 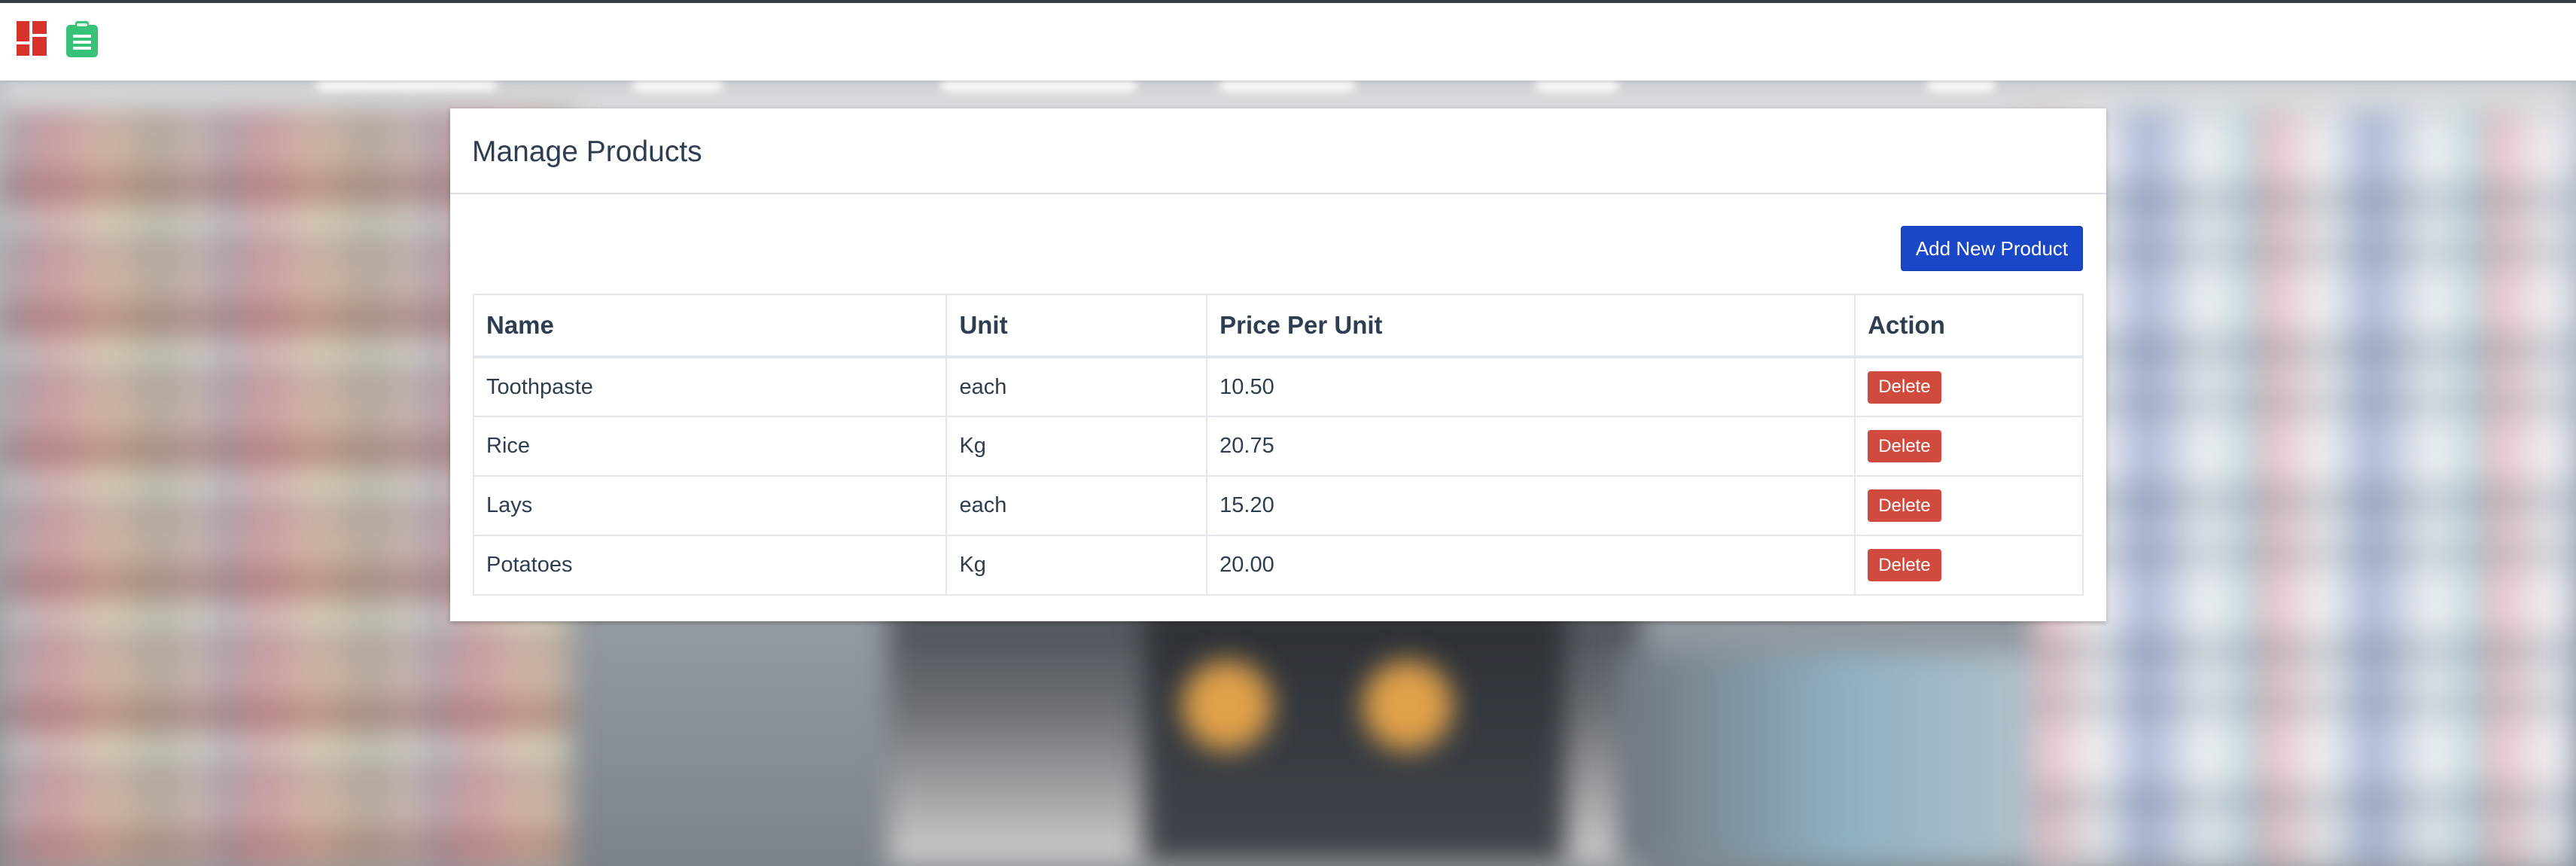 I want to click on column-header-name: Name, so click(x=710, y=326).